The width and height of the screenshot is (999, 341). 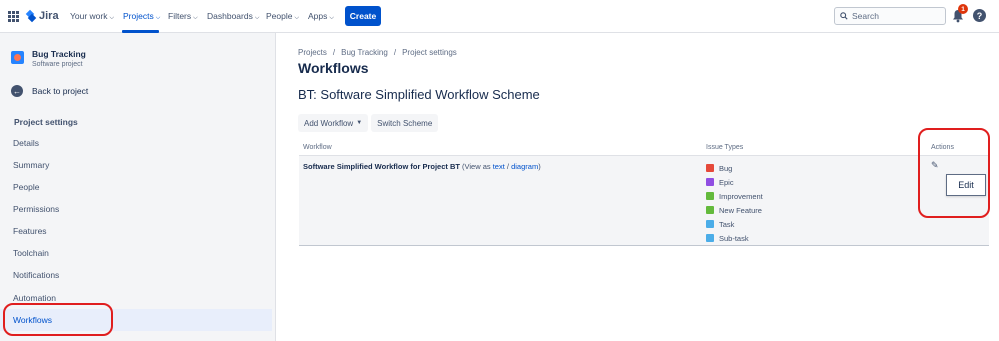 What do you see at coordinates (58, 319) in the screenshot?
I see `annotation-highlight-workflows` at bounding box center [58, 319].